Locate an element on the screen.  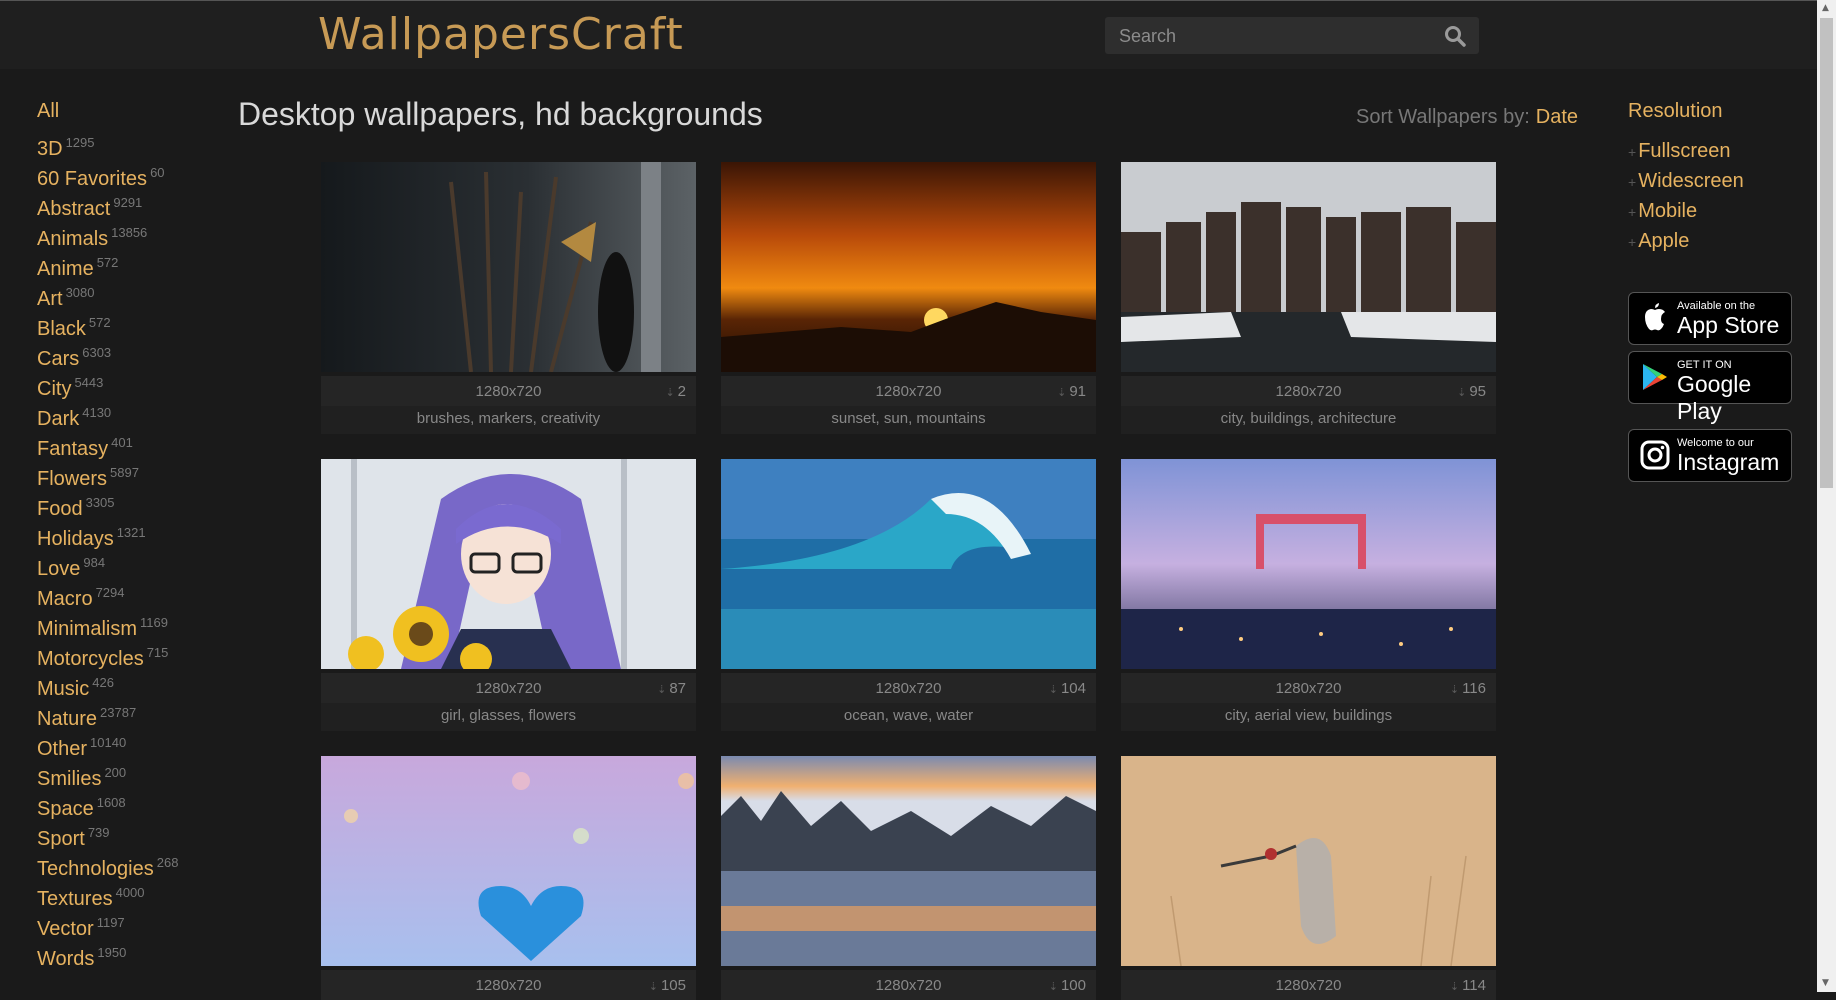
wallpaper-tags: ocean, wave, water is located at coordinates (908, 717).